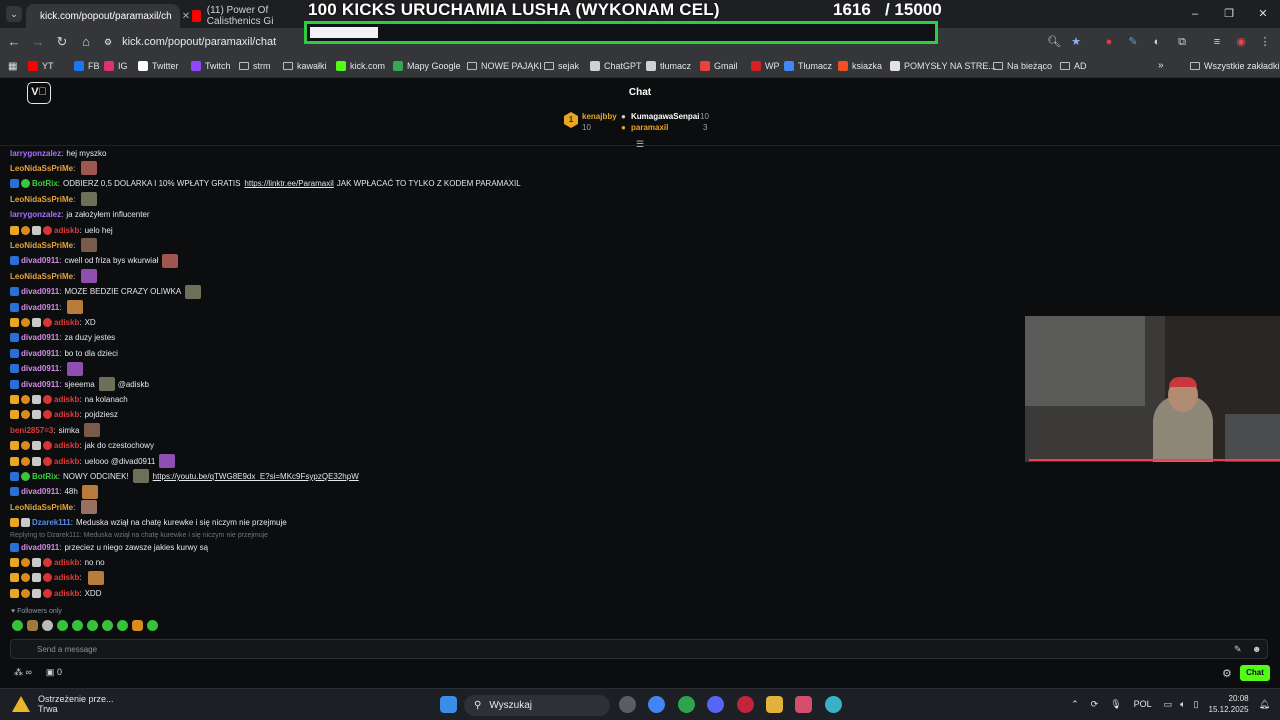 This screenshot has width=1280, height=720. What do you see at coordinates (504, 66) in the screenshot?
I see `bookmark-nowe-paj-ki: NOWE PAJĄKI` at bounding box center [504, 66].